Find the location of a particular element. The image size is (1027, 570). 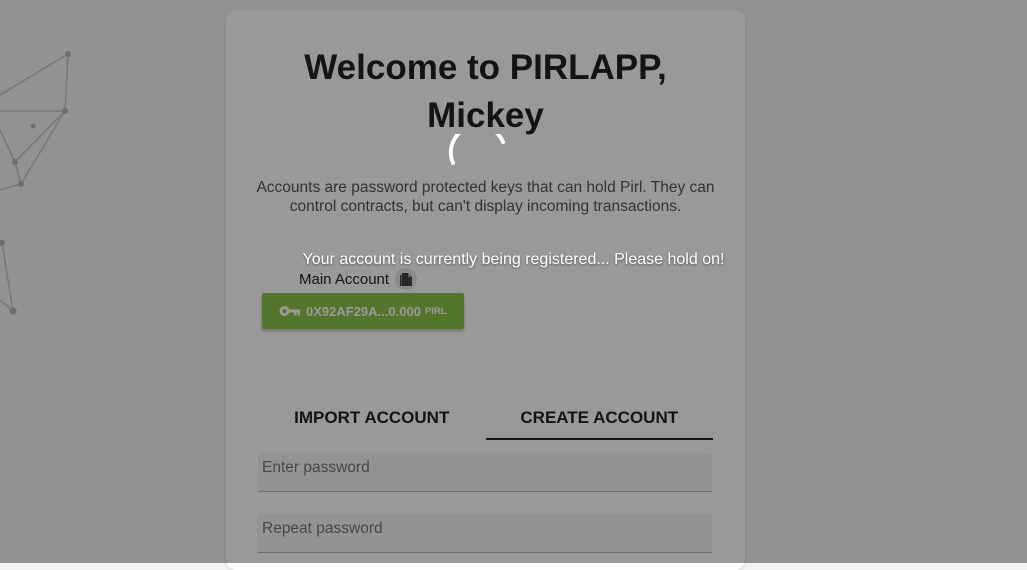

loading-spinner-icon is located at coordinates (476, 149).